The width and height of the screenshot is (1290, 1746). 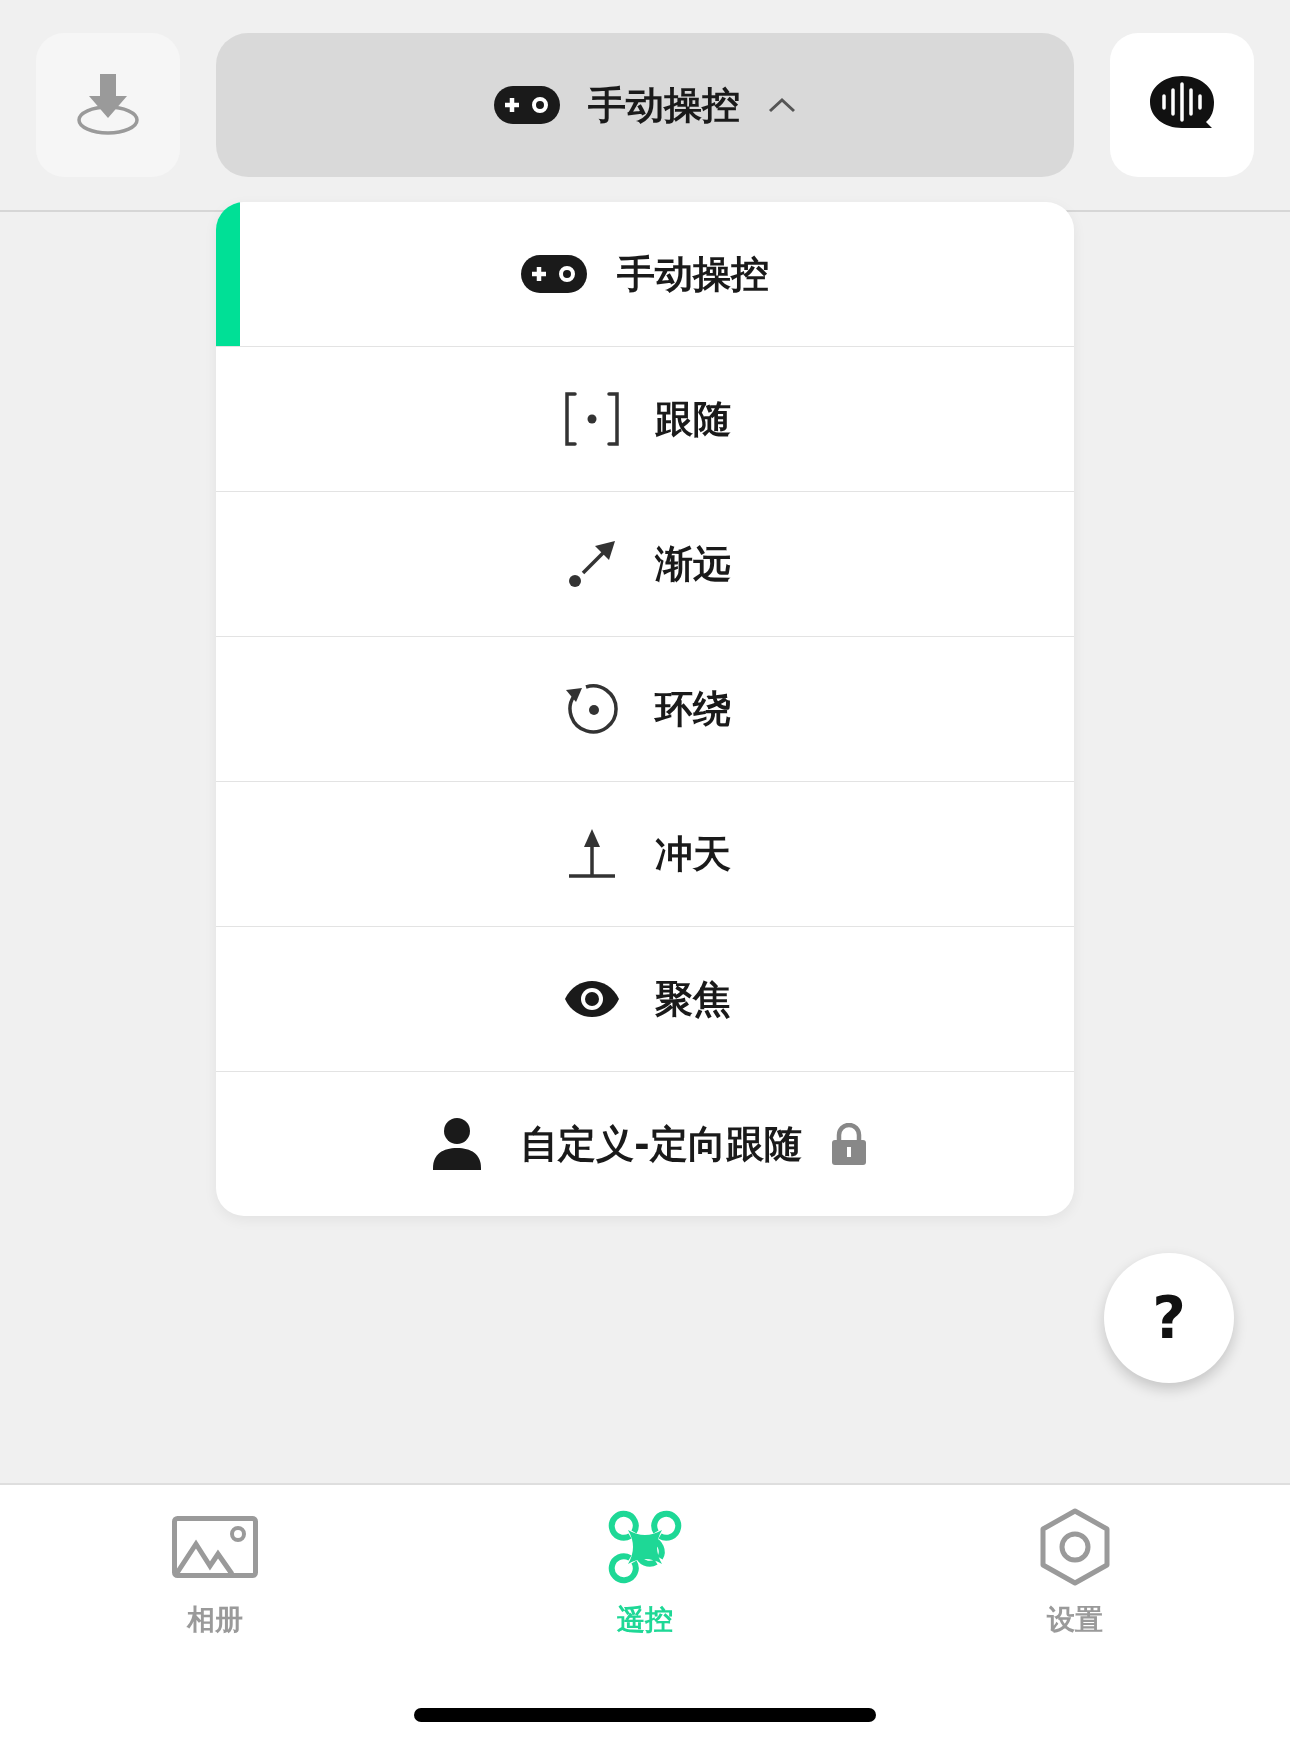 I want to click on mode-menu-item: 渐远, so click(x=645, y=564).